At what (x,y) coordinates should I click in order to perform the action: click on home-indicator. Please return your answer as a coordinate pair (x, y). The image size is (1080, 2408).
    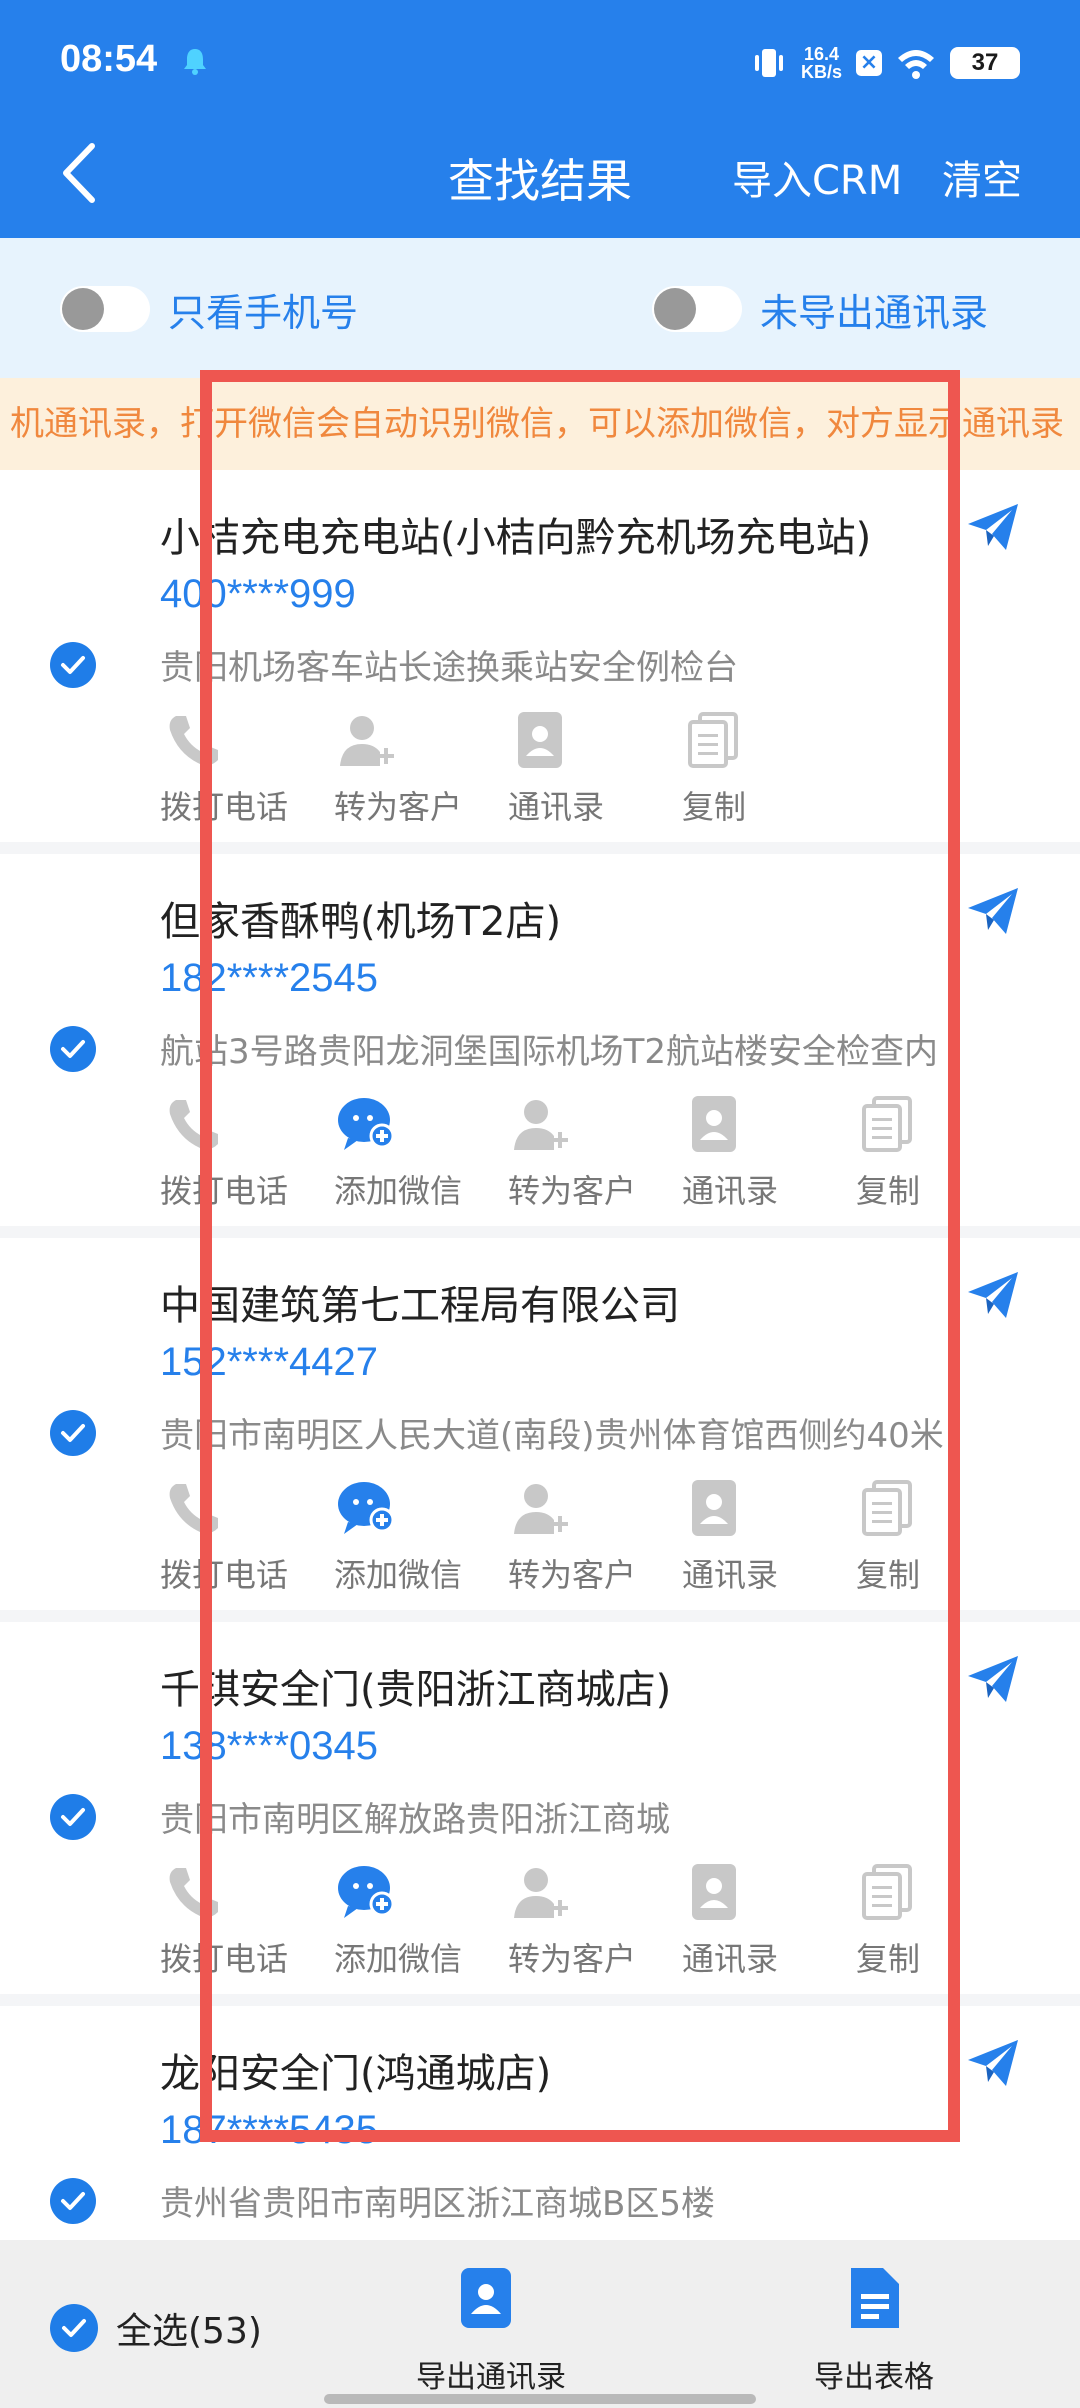
    Looking at the image, I should click on (540, 2399).